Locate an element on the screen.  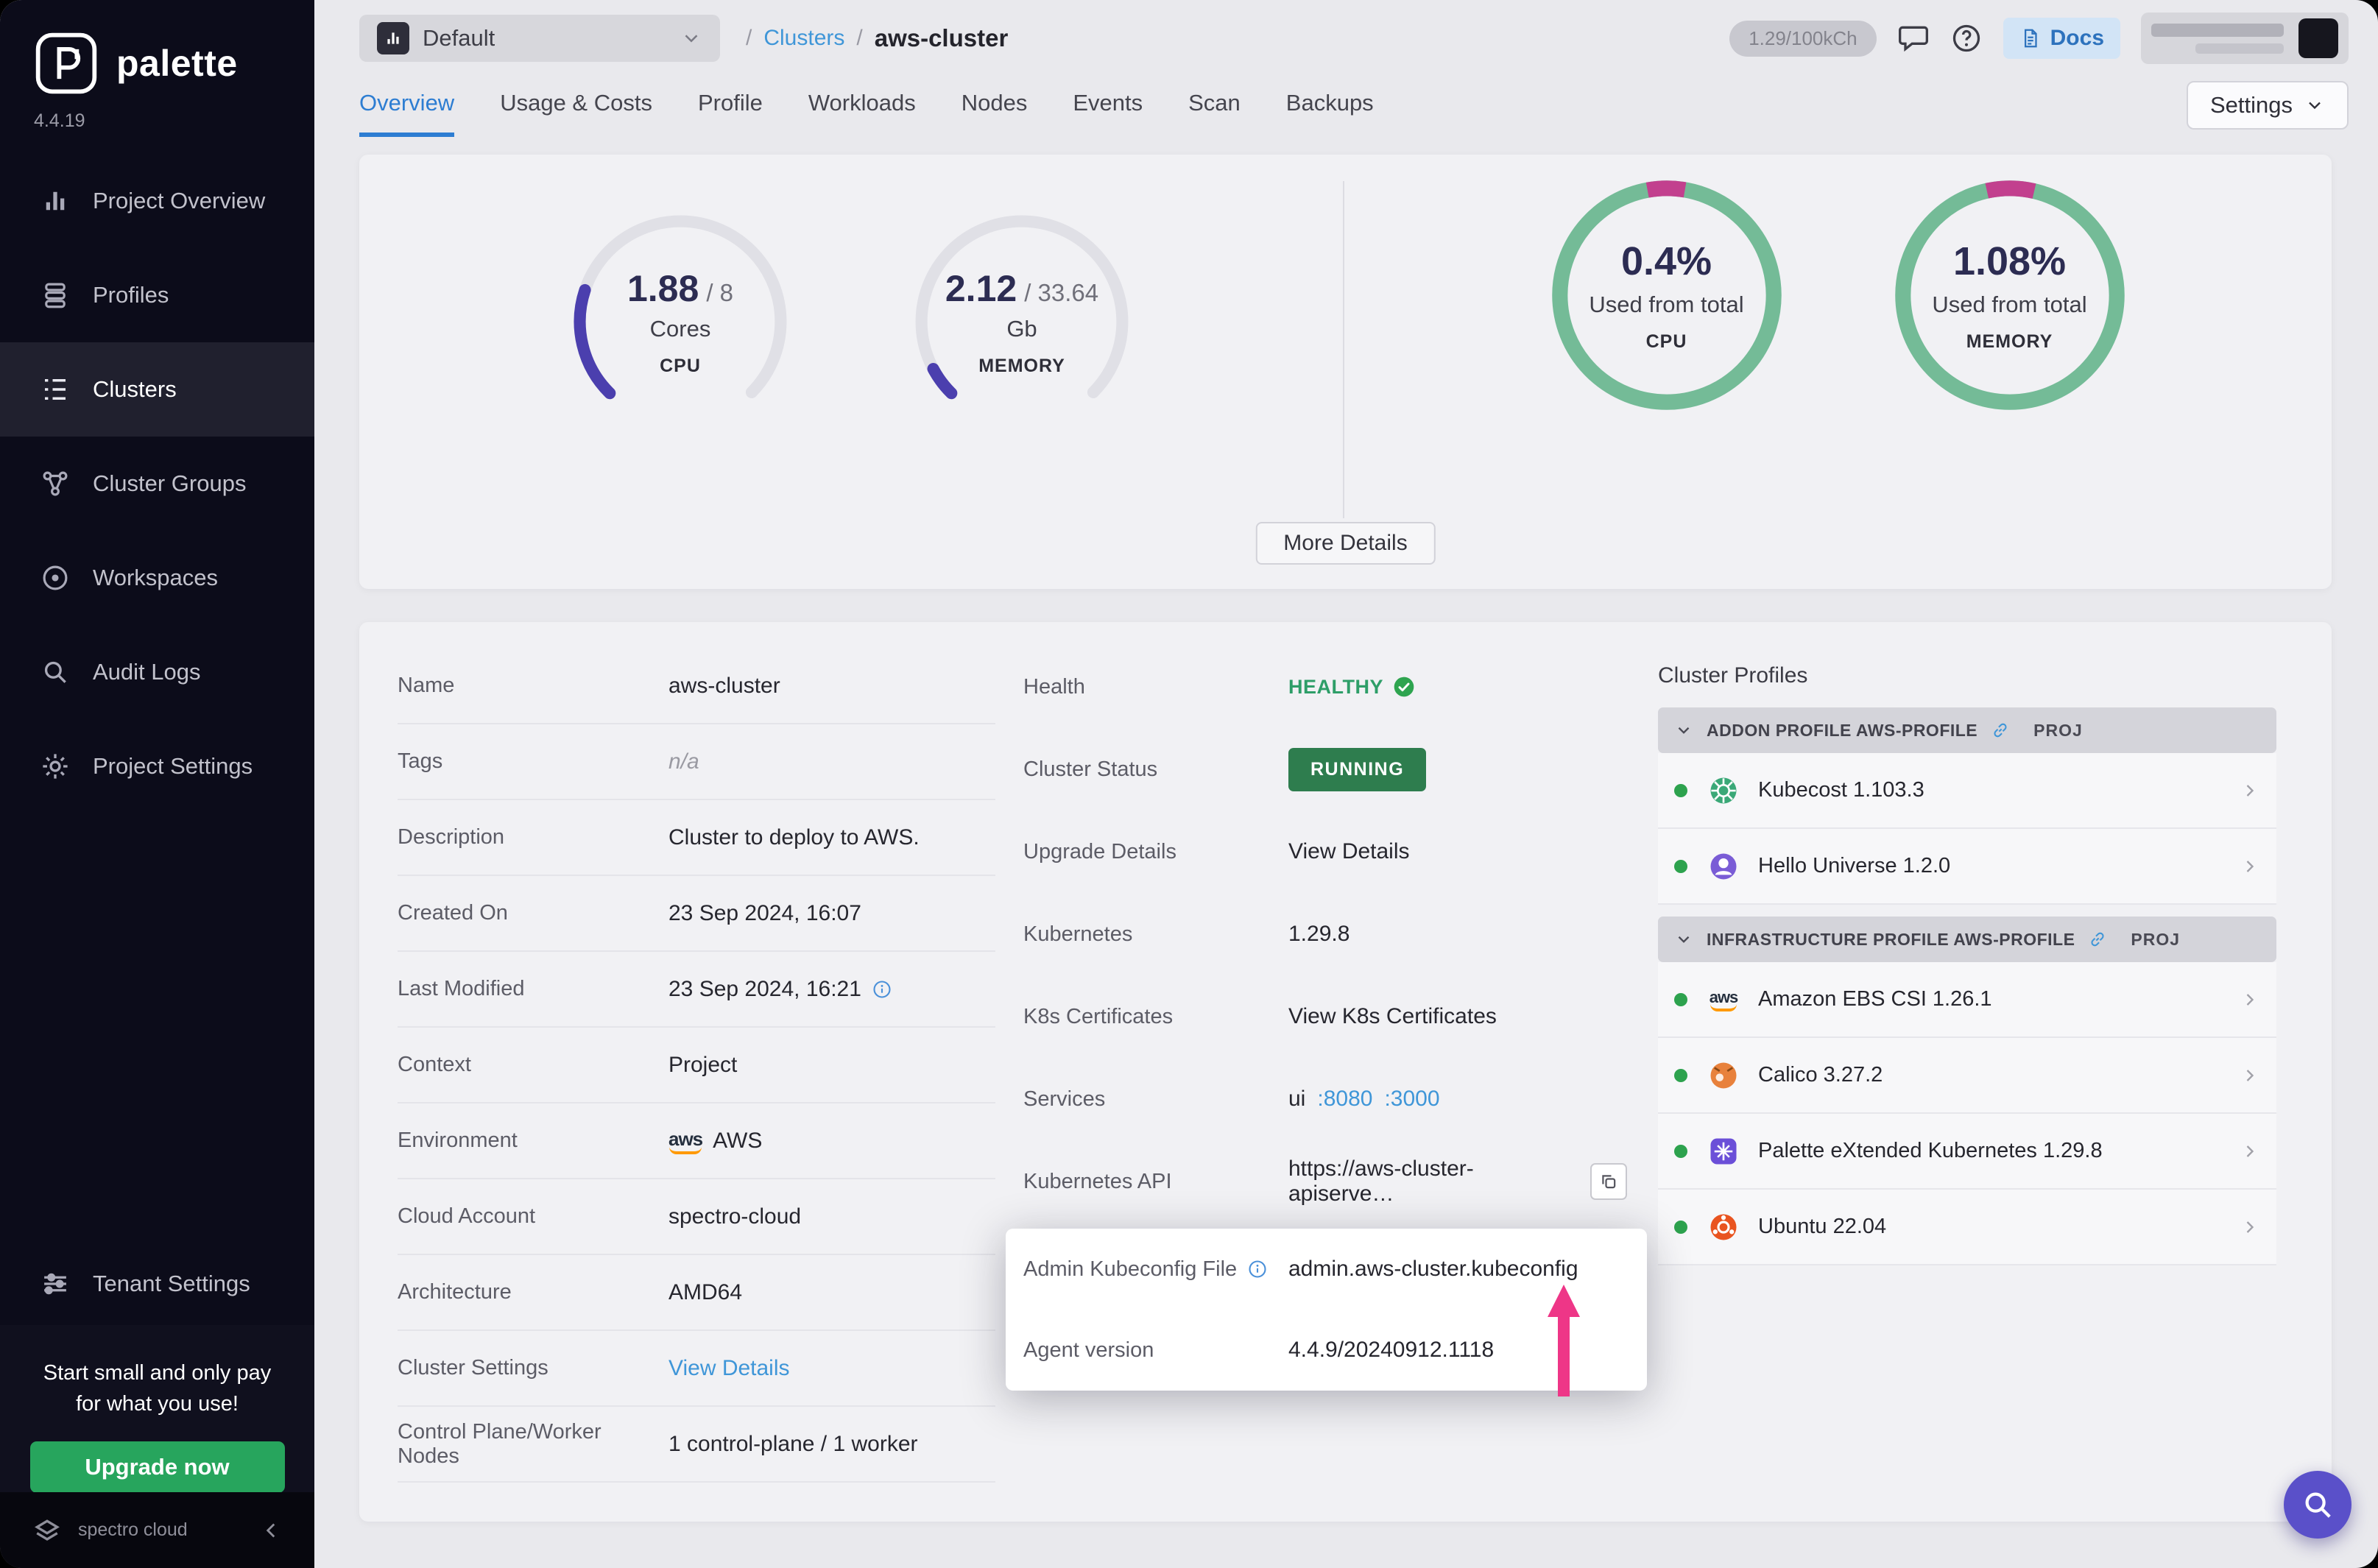
infrastructure-profile-section-header: INFRASTRUCTURE PROFILE AWS-PROFILE PROJ is located at coordinates (1967, 939).